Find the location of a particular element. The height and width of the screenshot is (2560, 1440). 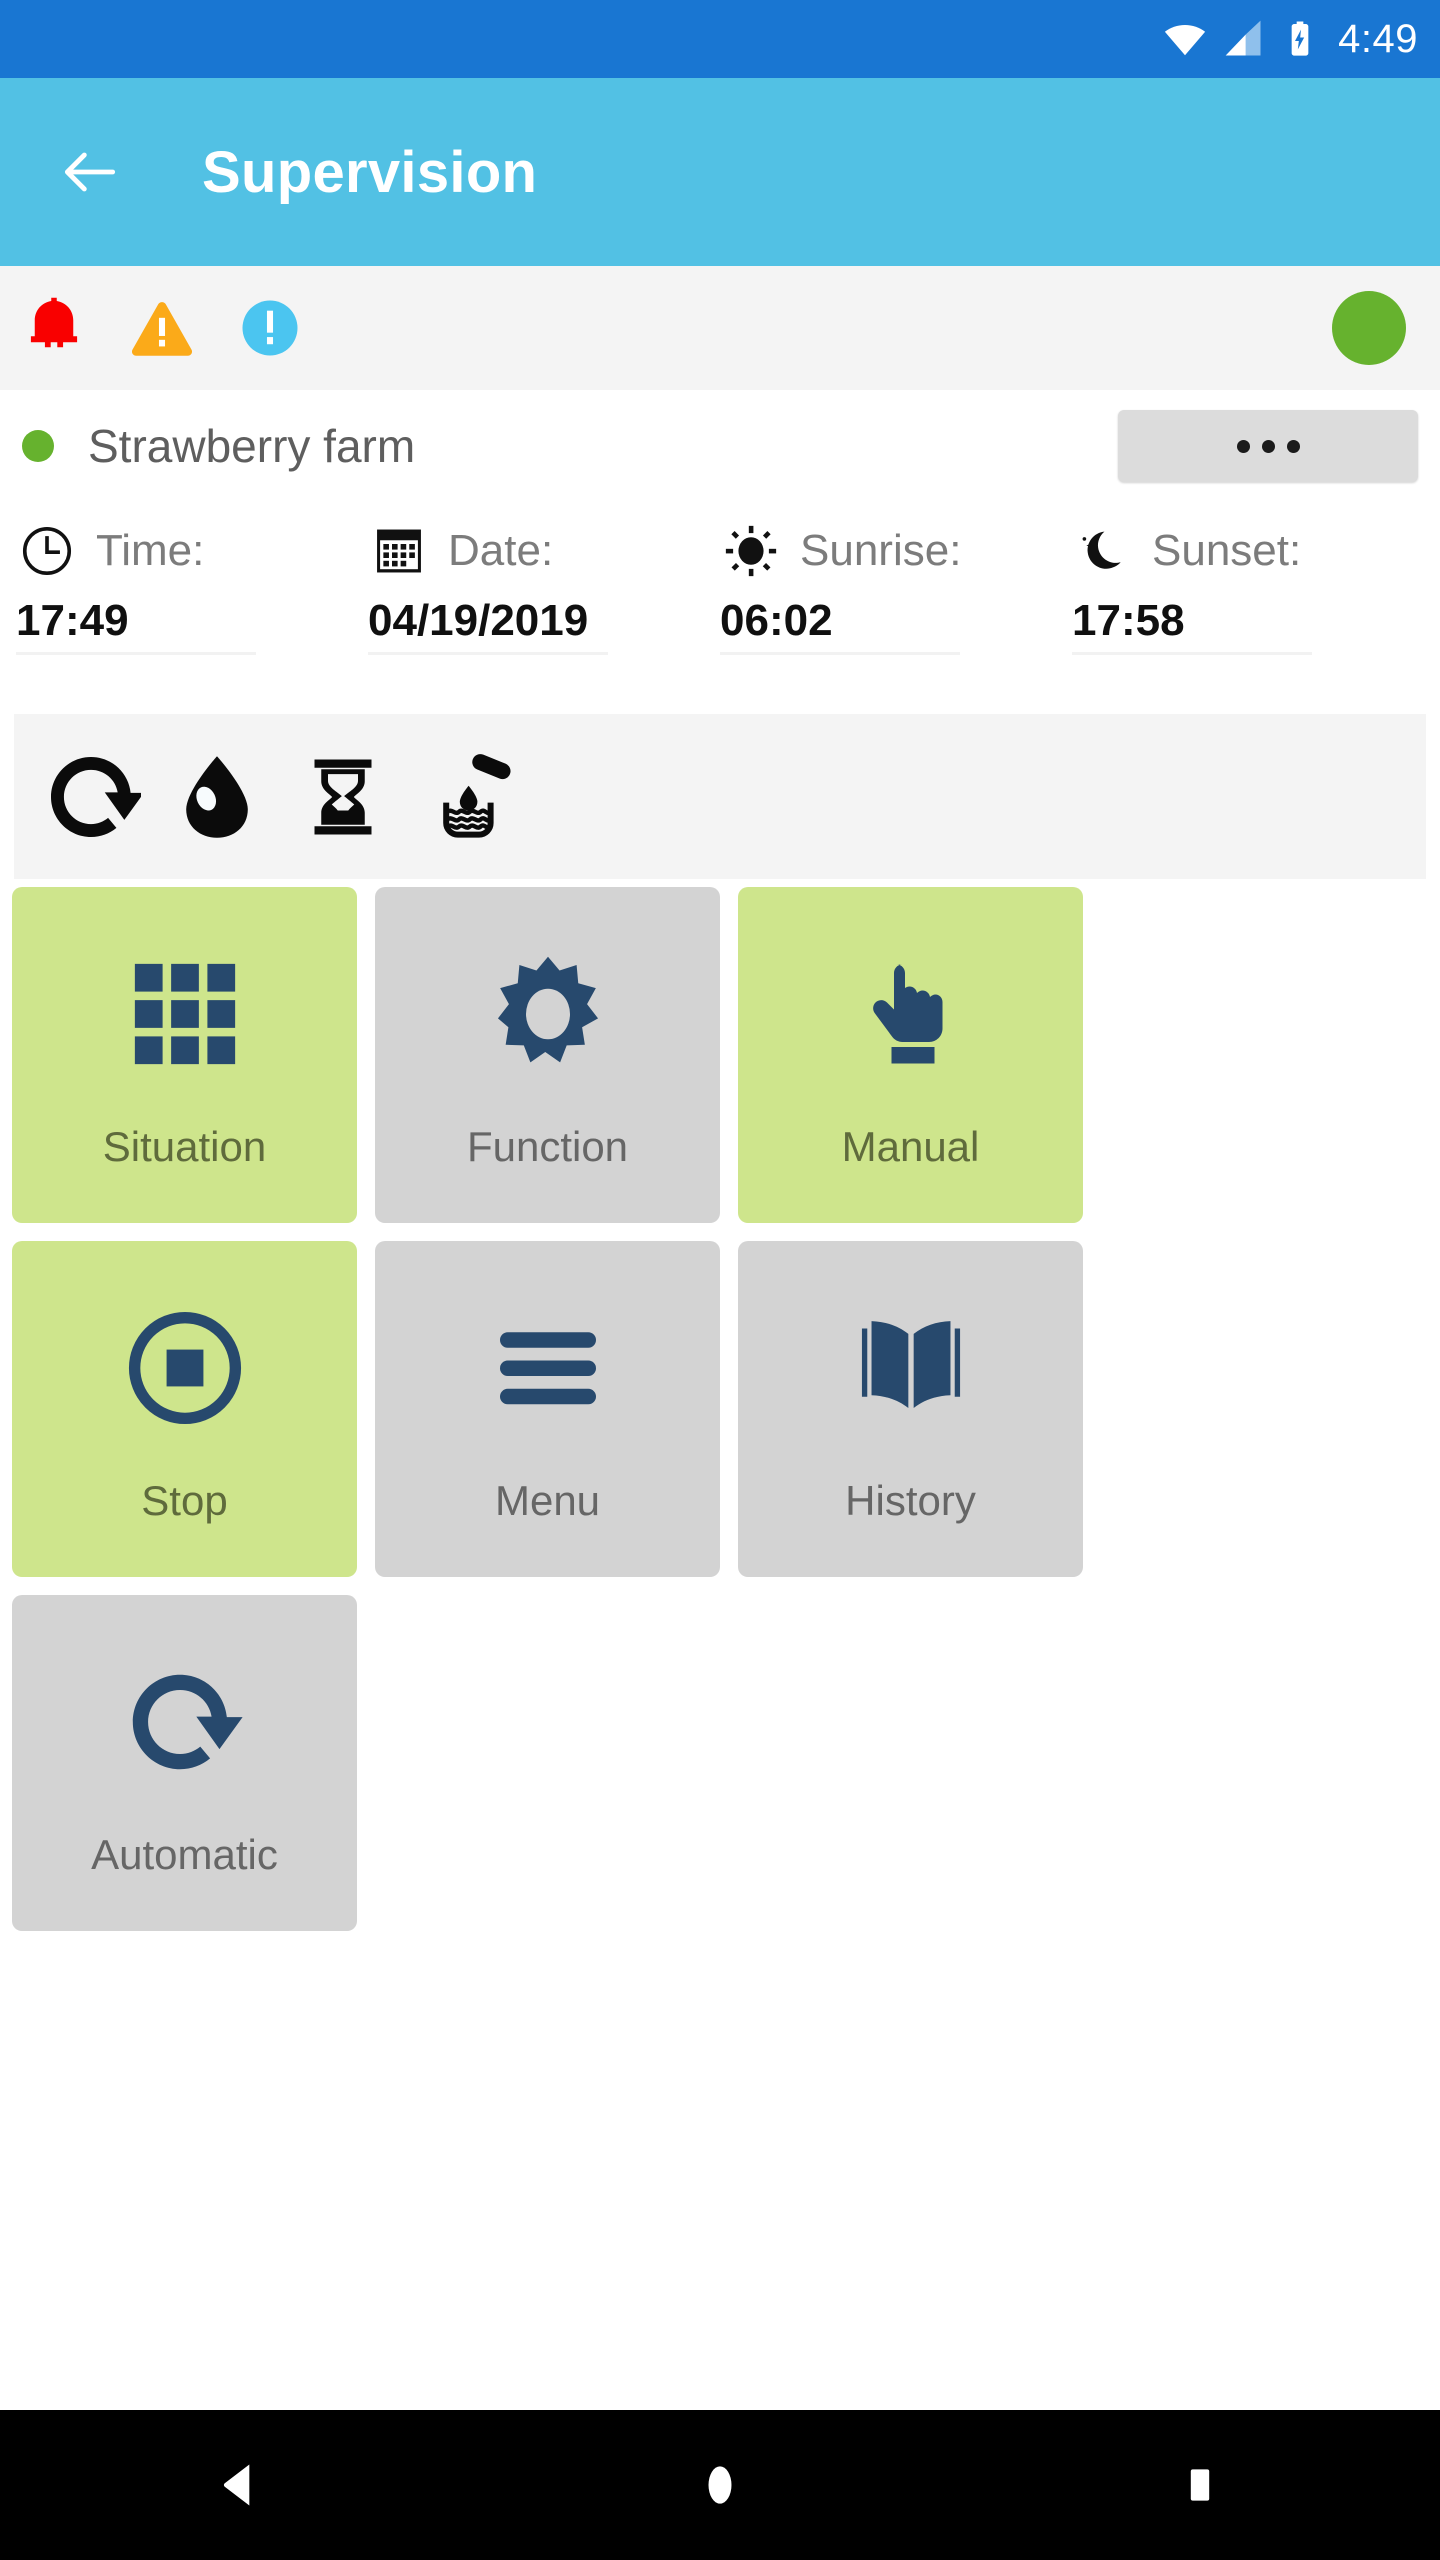

tile-label: History is located at coordinates (910, 1500).